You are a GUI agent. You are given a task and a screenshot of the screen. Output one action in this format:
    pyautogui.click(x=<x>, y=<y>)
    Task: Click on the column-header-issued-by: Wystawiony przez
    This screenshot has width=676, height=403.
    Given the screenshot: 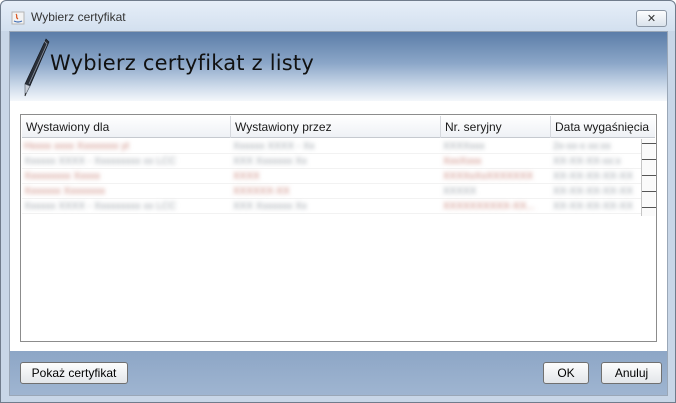 What is the action you would take?
    pyautogui.click(x=336, y=127)
    